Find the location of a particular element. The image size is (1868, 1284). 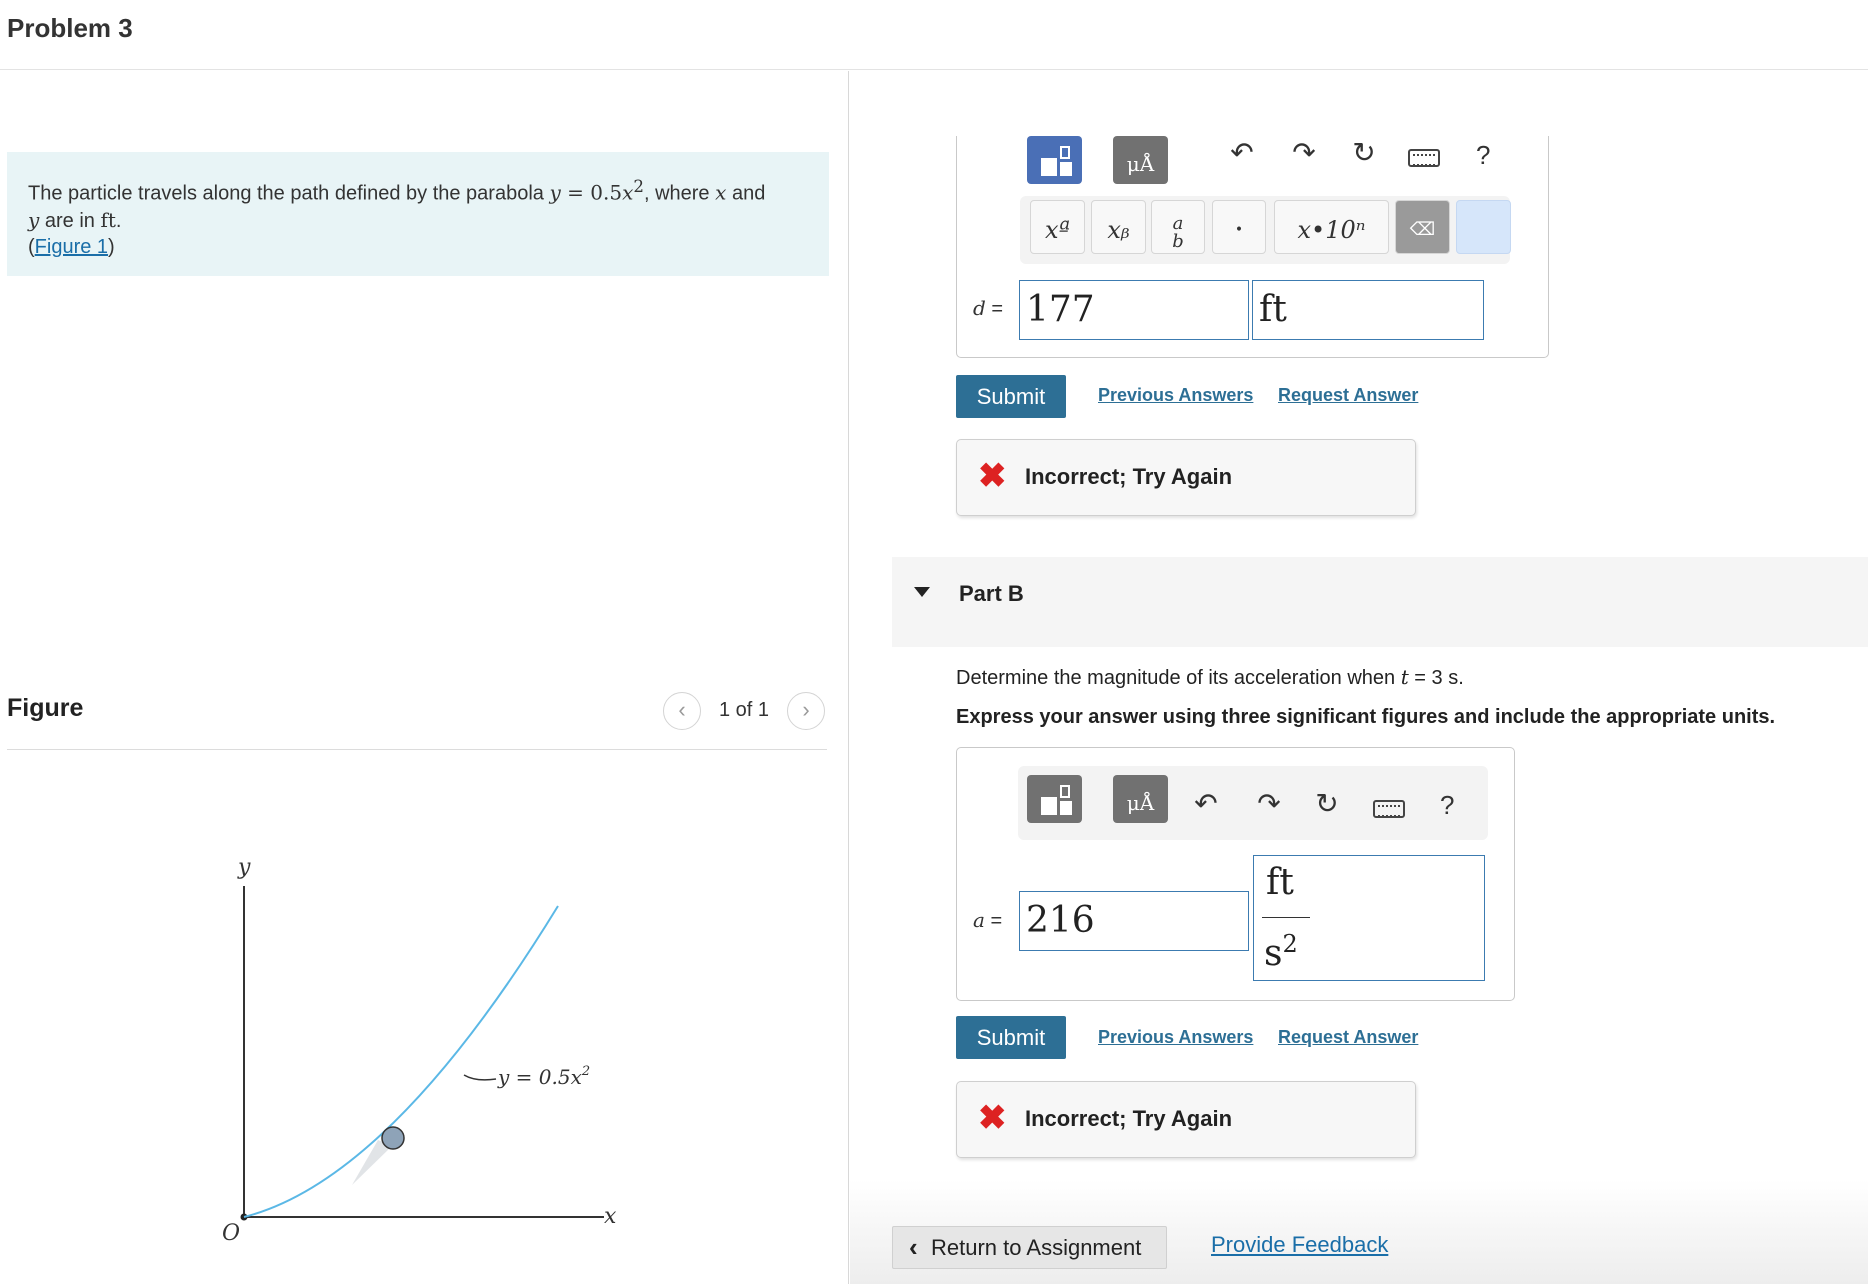

collapse-triangle-icon is located at coordinates (922, 592).